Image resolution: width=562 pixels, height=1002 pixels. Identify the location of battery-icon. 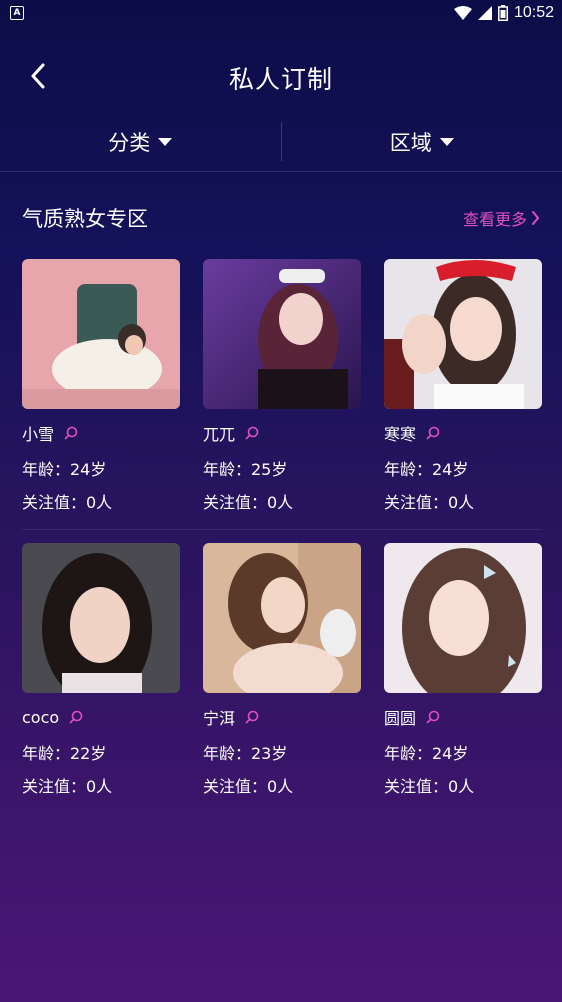
(502, 13).